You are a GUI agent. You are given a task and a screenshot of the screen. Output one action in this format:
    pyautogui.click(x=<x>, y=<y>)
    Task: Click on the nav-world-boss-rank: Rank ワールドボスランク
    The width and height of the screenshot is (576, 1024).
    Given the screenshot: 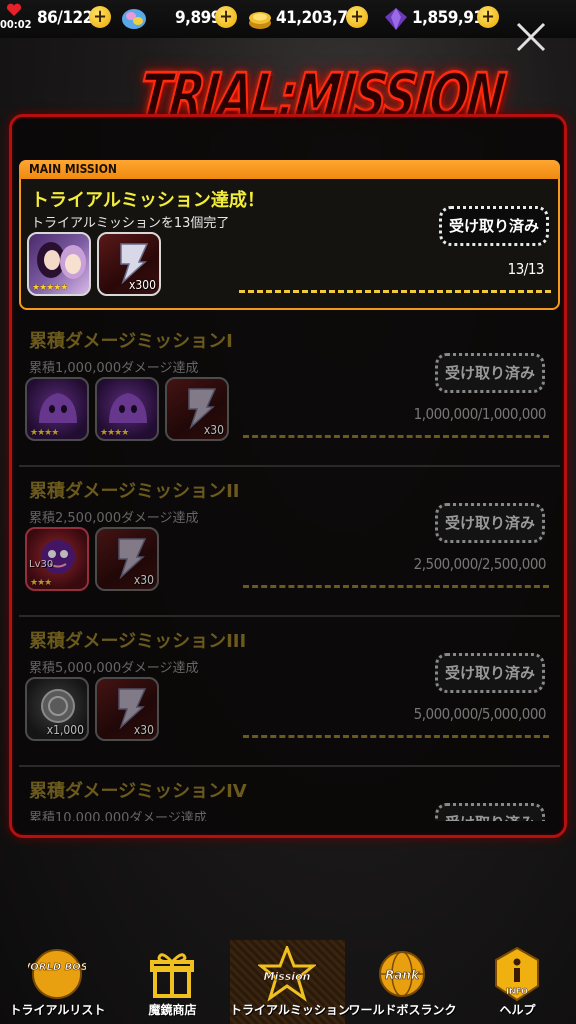 What is the action you would take?
    pyautogui.click(x=402, y=982)
    